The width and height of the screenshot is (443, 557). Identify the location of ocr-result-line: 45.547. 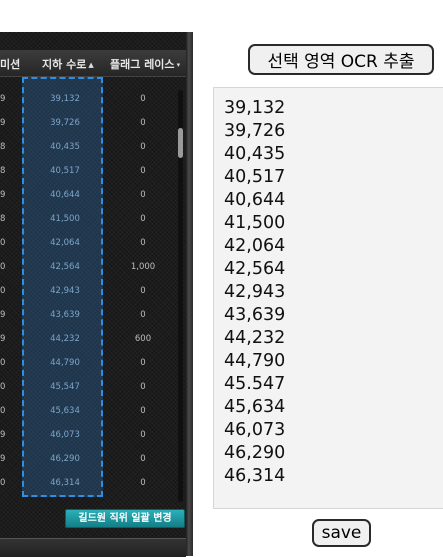
(255, 384).